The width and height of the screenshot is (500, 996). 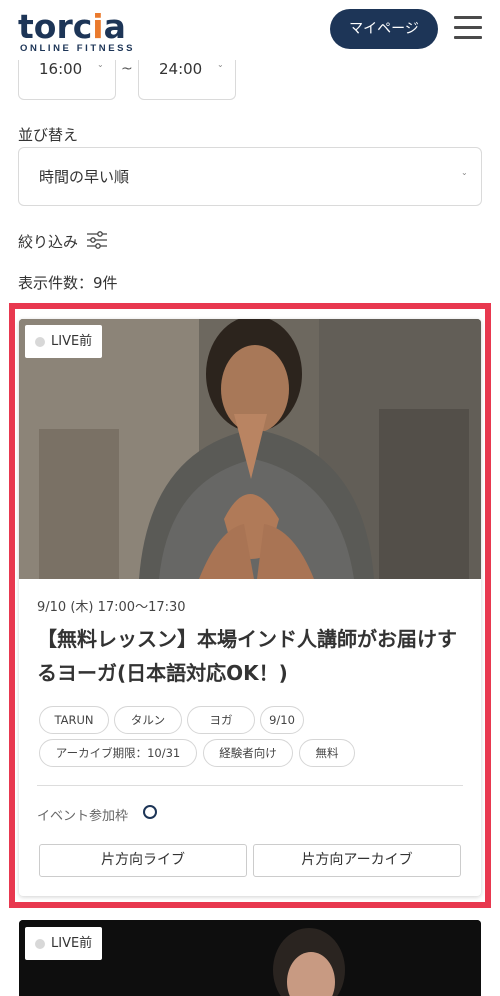 What do you see at coordinates (468, 28) in the screenshot?
I see `hamburger-icon` at bounding box center [468, 28].